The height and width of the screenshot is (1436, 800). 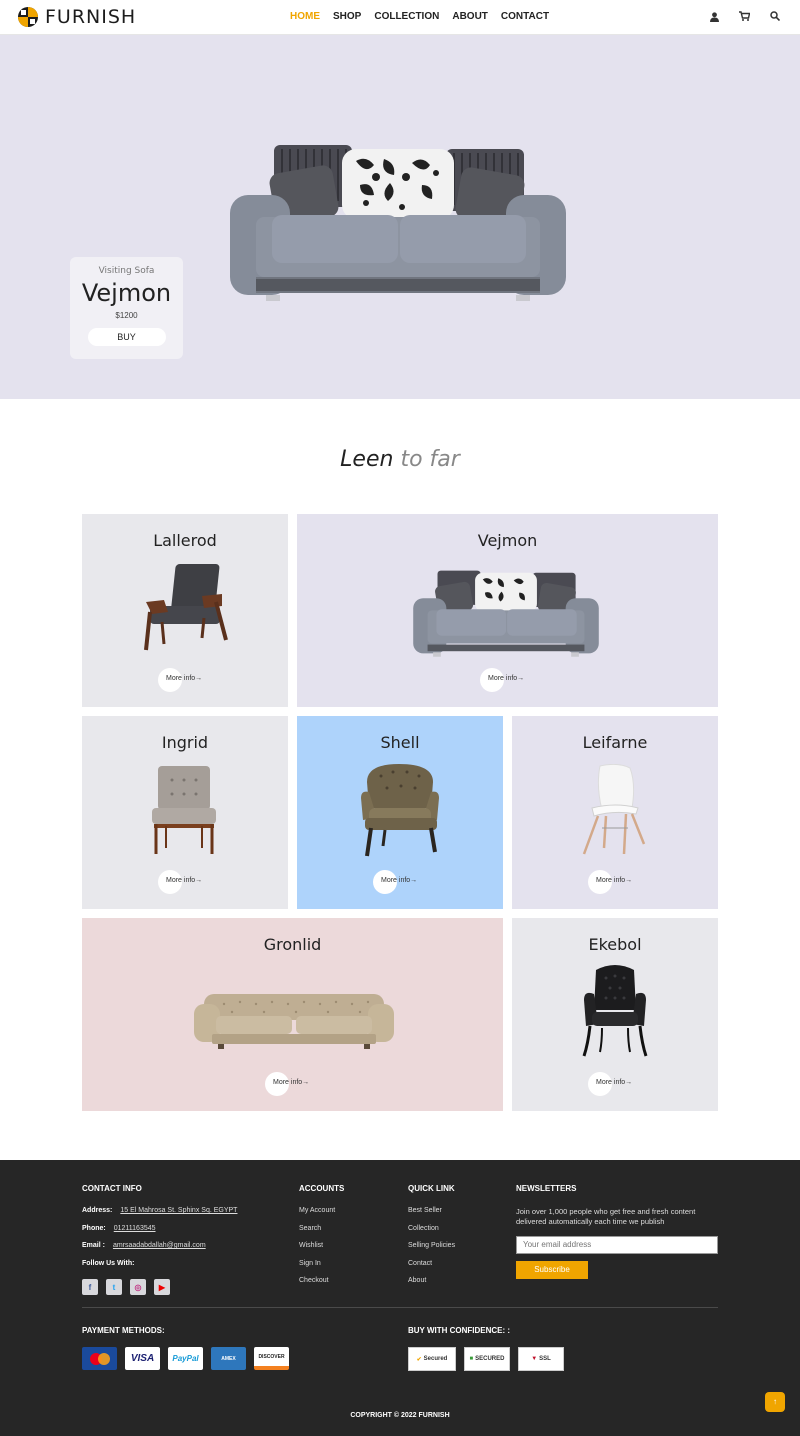 What do you see at coordinates (349, 1251) in the screenshot?
I see `footer-link: Wishlist` at bounding box center [349, 1251].